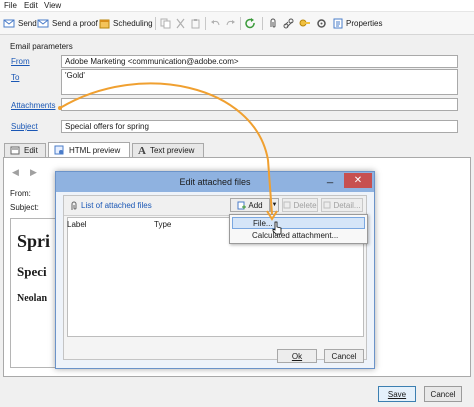 The image size is (474, 407). What do you see at coordinates (358, 180) in the screenshot?
I see `close-icon: ✕` at bounding box center [358, 180].